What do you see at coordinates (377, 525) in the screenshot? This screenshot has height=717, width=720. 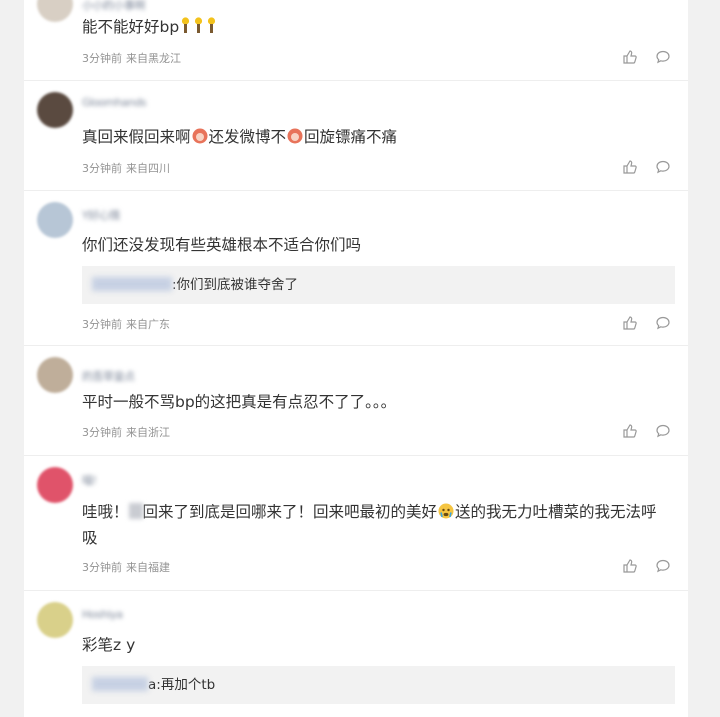 I see `comment-text: 哇哦！ 回来了到底是回哪来了！回来吧最初的美好 送的我无力吐槽菜的我无法呼吸` at bounding box center [377, 525].